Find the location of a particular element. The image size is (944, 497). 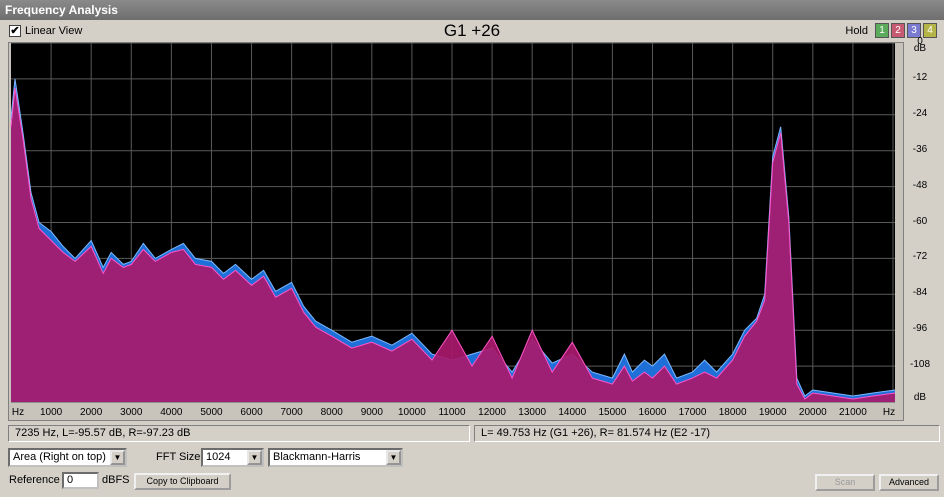

y-tick-label: -12 is located at coordinates (920, 77).